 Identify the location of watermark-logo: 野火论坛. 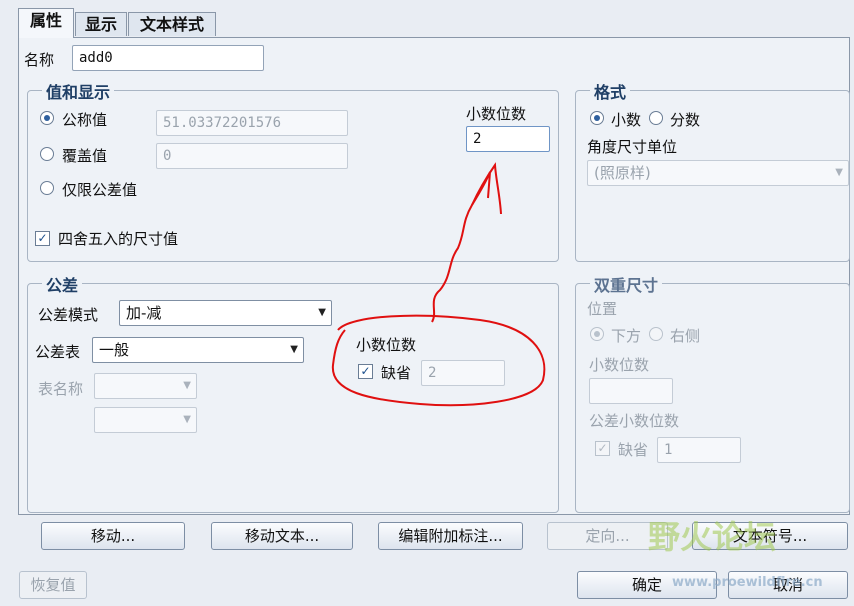
(712, 537).